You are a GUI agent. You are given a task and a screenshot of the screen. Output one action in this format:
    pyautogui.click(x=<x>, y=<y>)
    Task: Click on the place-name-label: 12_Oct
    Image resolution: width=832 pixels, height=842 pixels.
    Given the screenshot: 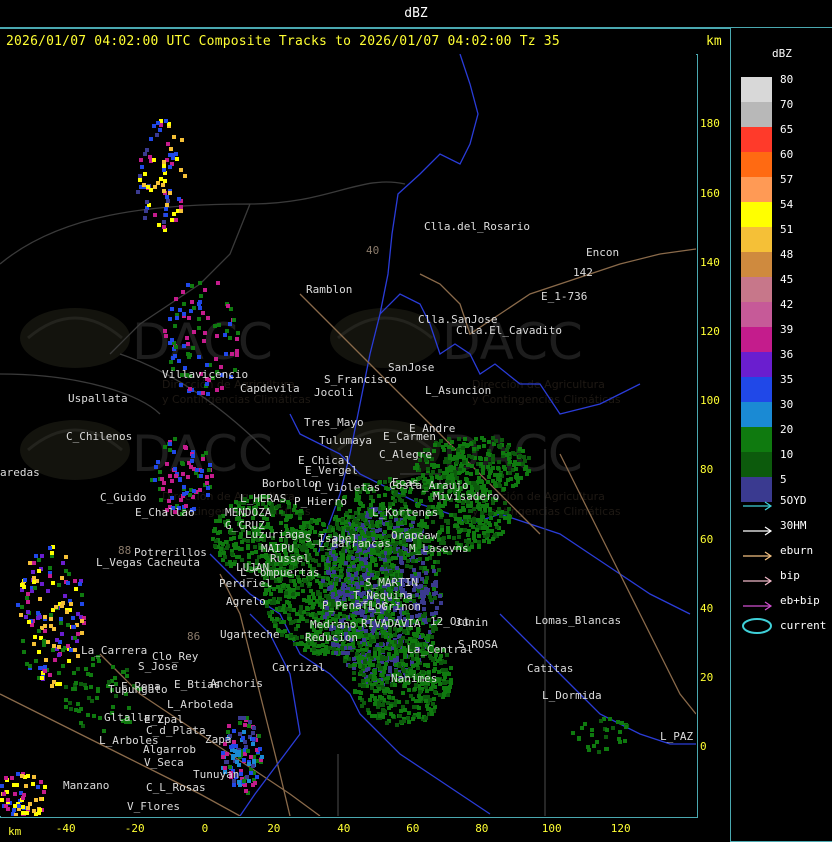 What is the action you would take?
    pyautogui.click(x=450, y=621)
    